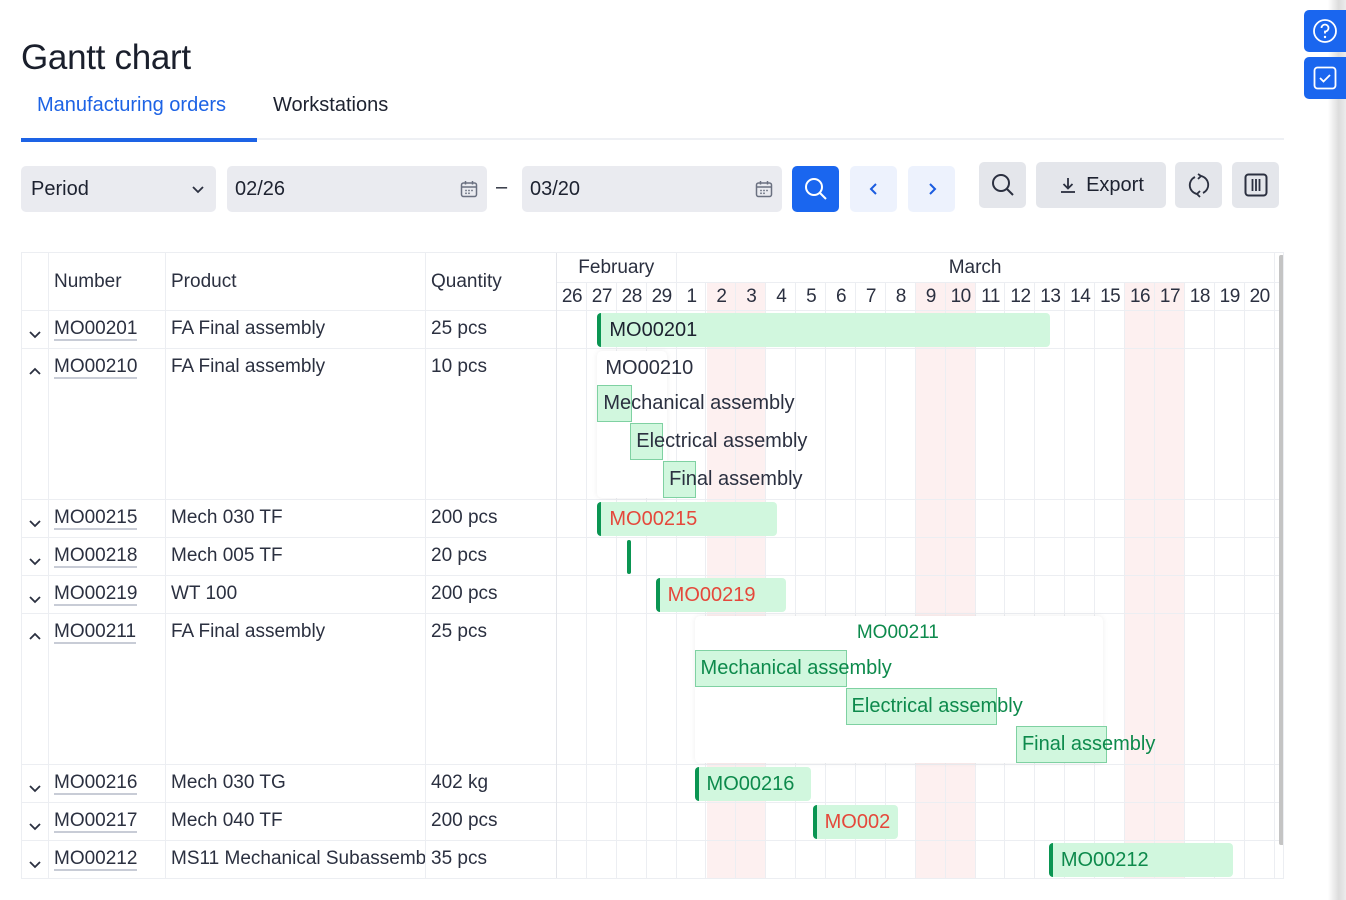  What do you see at coordinates (96, 556) in the screenshot?
I see `order-number-link: MO00218` at bounding box center [96, 556].